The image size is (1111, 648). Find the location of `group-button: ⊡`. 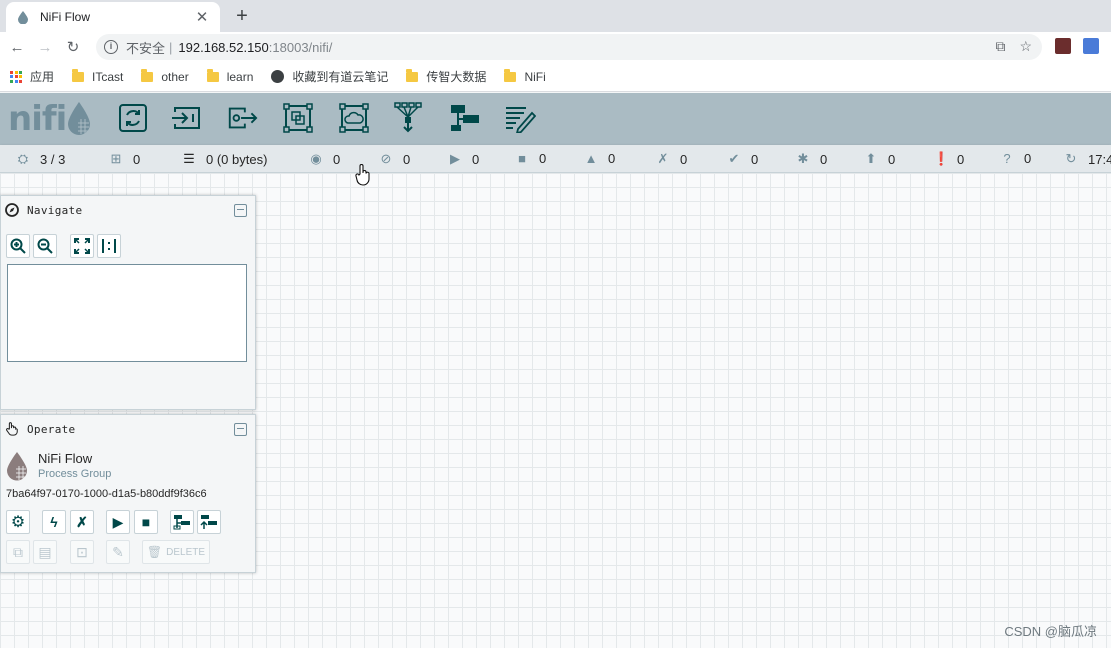

group-button: ⊡ is located at coordinates (82, 552).